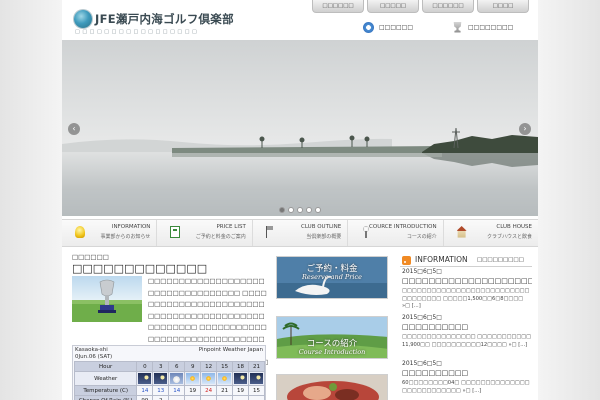  I want to click on hero-next-arrow-icon: ›, so click(525, 129).